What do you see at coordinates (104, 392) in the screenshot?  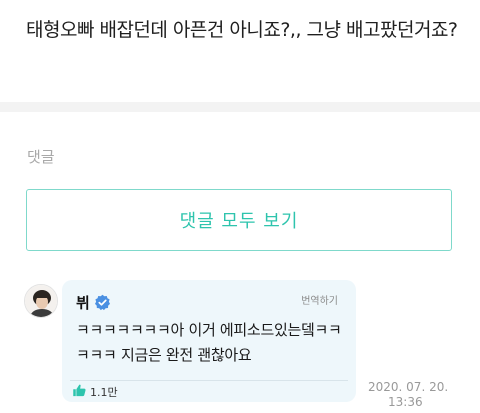 I see `like-count: 1.1만` at bounding box center [104, 392].